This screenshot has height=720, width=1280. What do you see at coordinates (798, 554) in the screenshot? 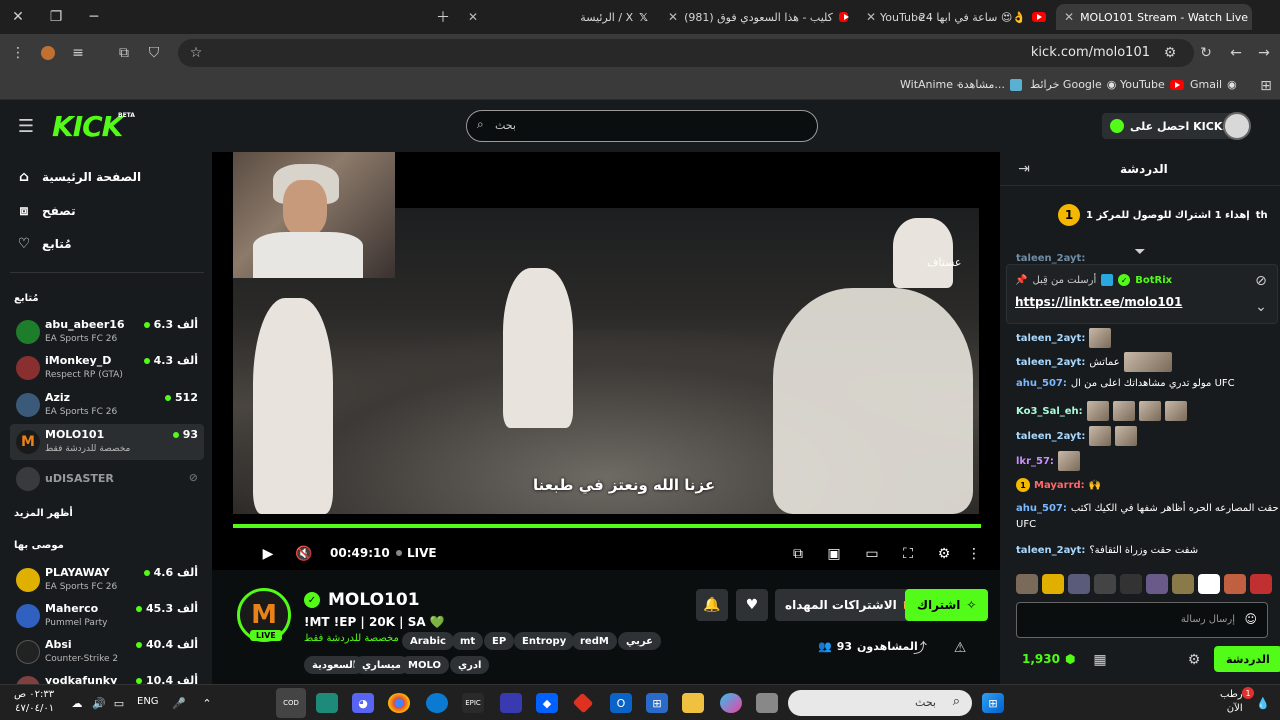
I see `pip-icon: ⧉` at bounding box center [798, 554].